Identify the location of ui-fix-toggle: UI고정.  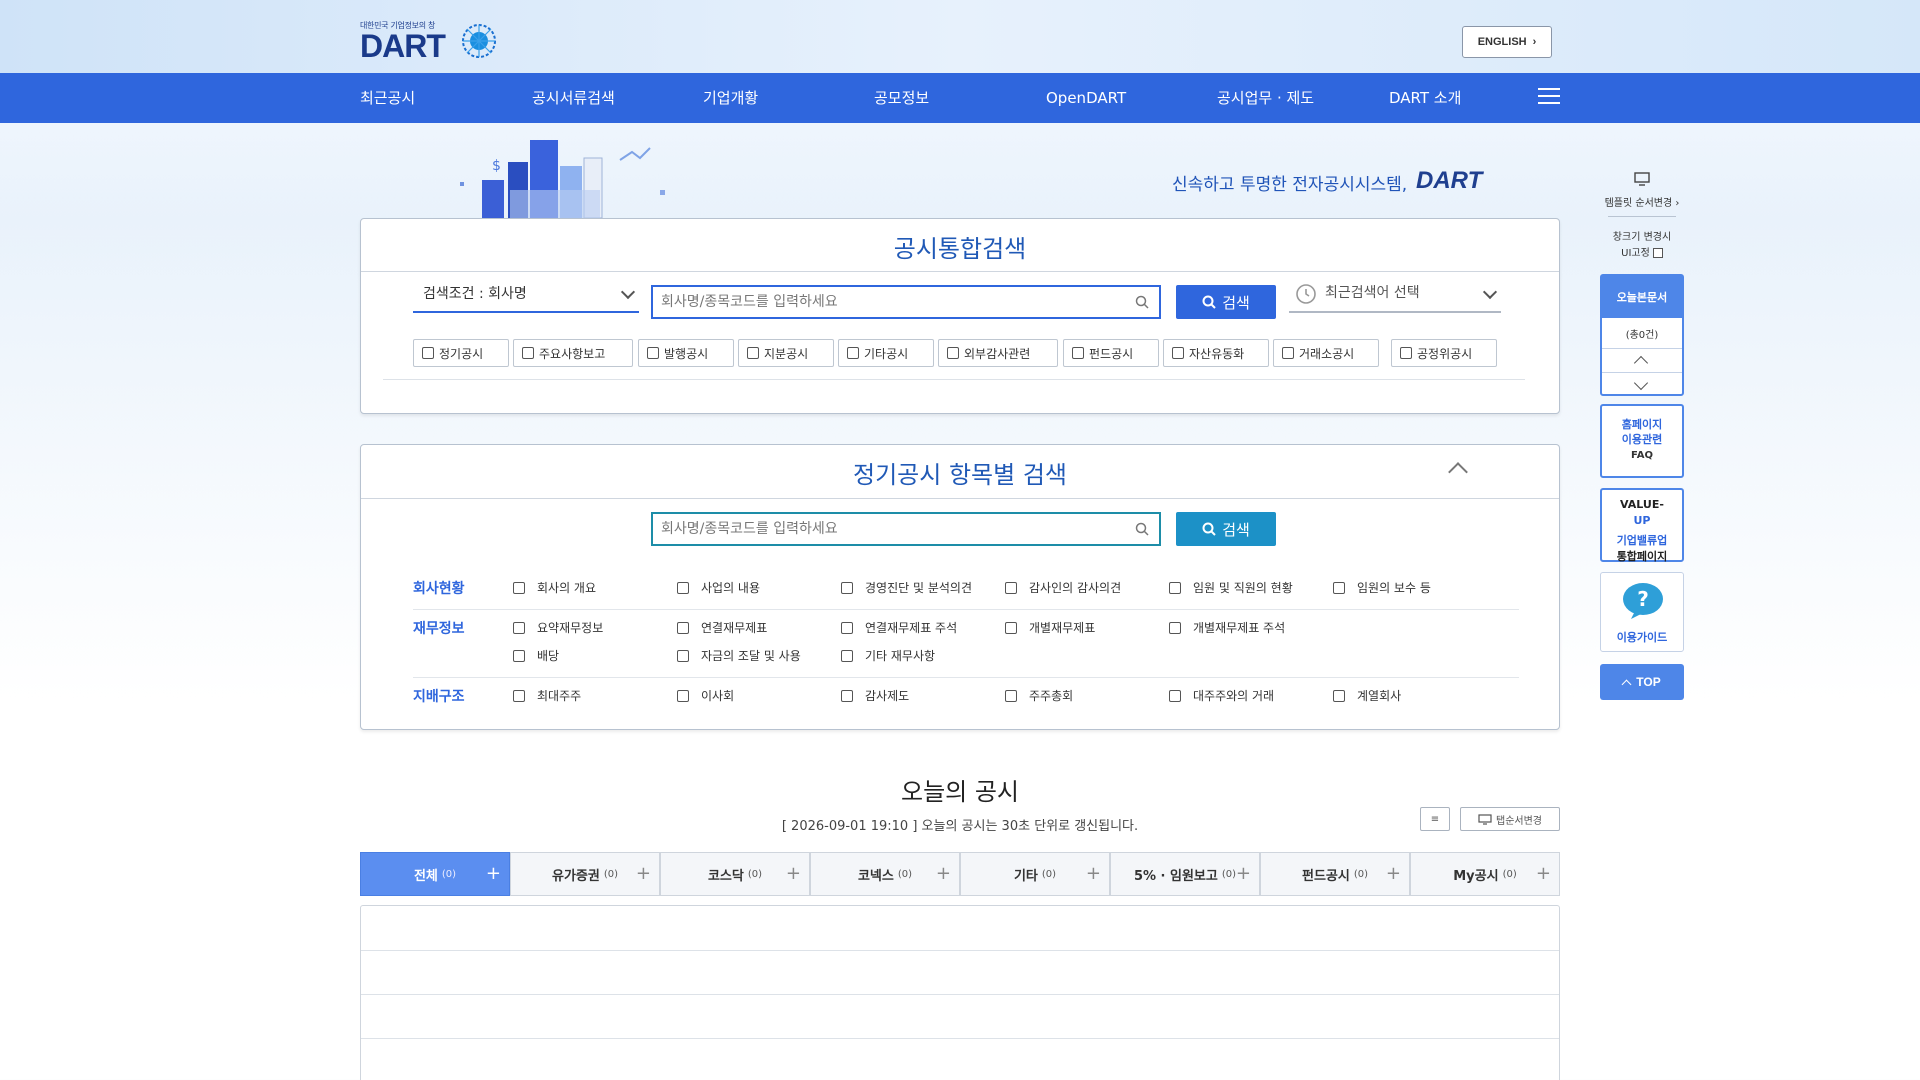
(1642, 251).